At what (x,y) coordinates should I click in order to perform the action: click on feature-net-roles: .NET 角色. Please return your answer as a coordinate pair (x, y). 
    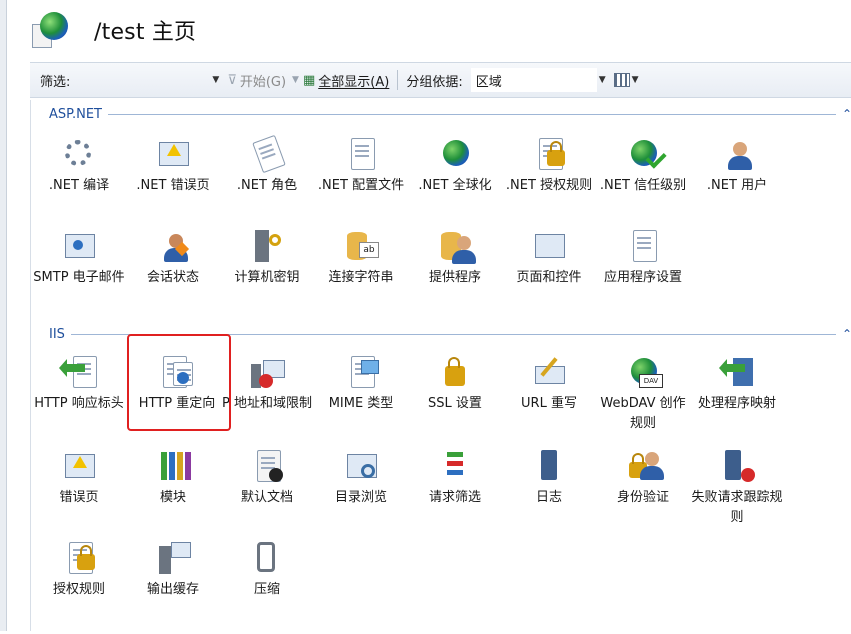
    Looking at the image, I should click on (267, 182).